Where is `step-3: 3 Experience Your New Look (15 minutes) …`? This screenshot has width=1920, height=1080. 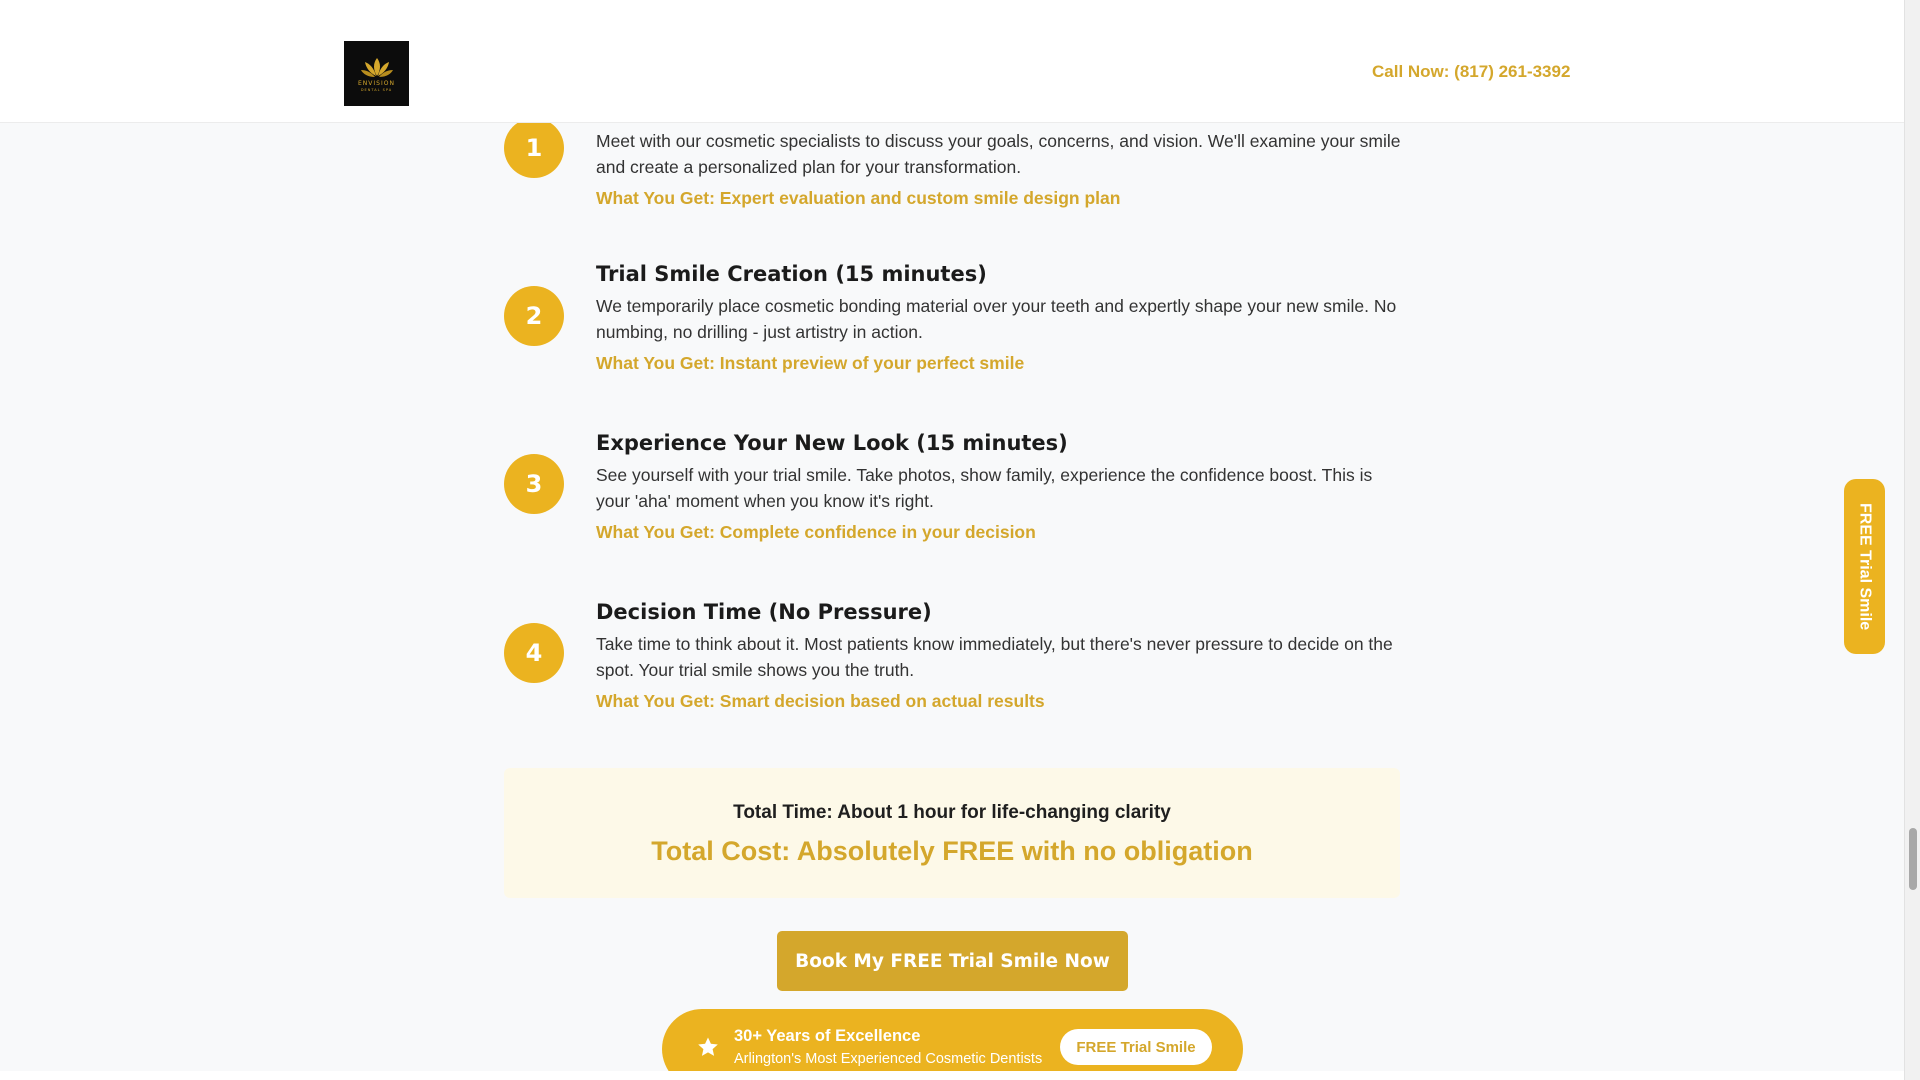
step-3: 3 Experience Your New Look (15 minutes) … is located at coordinates (954, 493).